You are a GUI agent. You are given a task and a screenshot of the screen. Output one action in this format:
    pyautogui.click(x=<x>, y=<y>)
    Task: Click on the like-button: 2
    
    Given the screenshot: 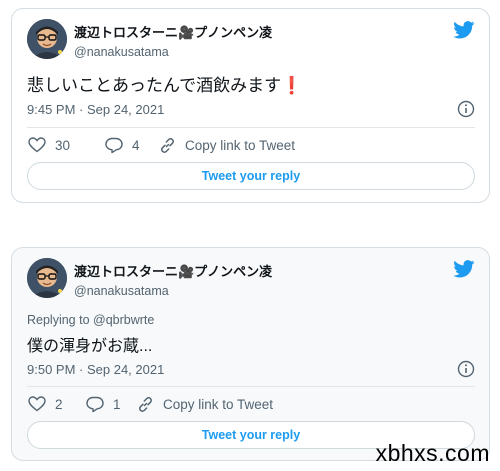 What is the action you would take?
    pyautogui.click(x=45, y=404)
    